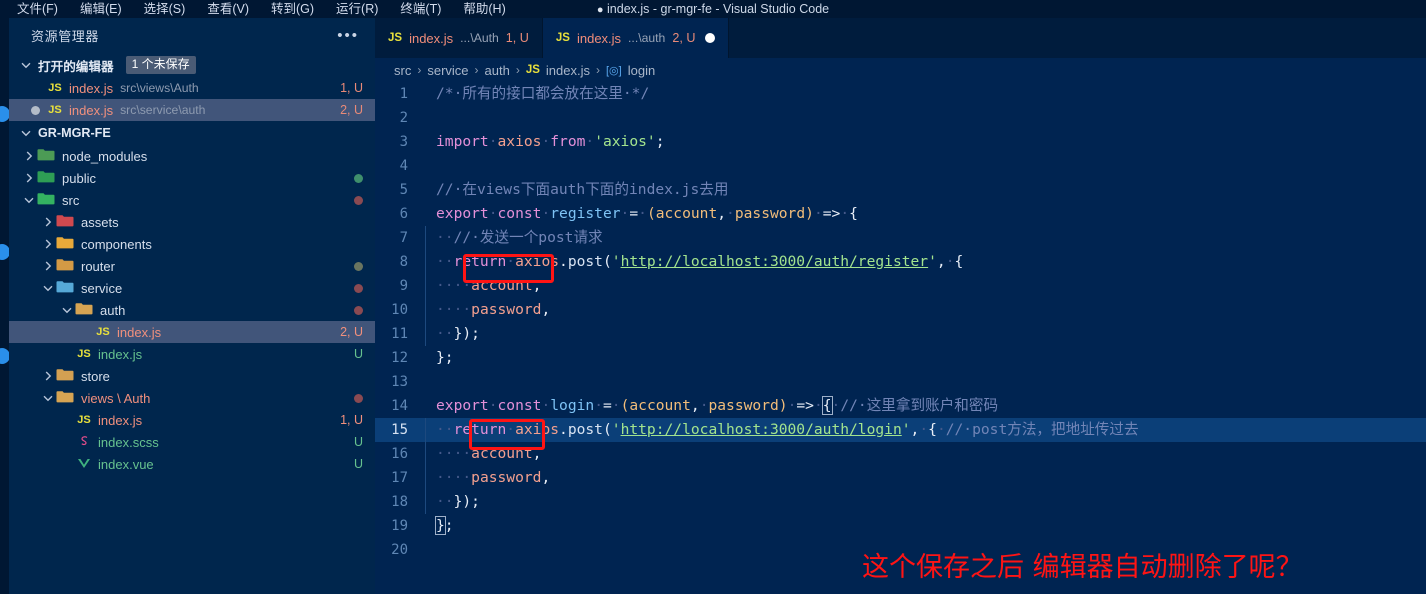 This screenshot has height=594, width=1426. Describe the element at coordinates (660, 405) in the screenshot. I see `code-token: account` at that location.